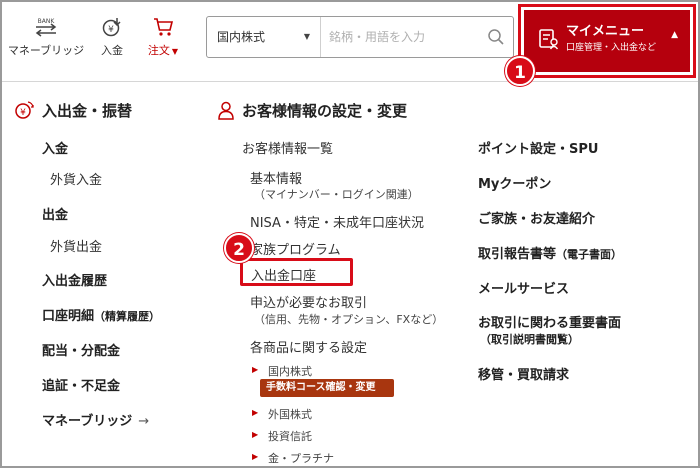  I want to click on svg-text: BANK, so click(47, 21).